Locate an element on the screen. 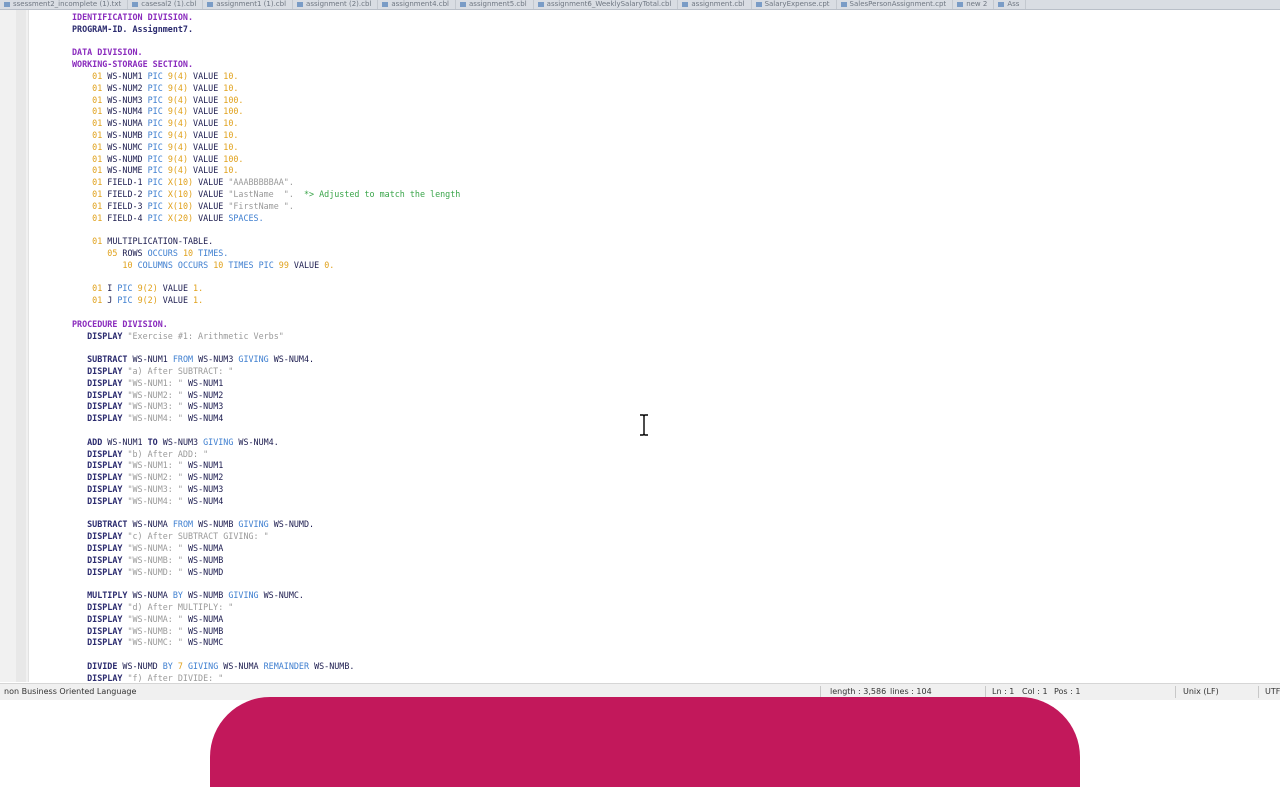  code-token: WS-NUM2 is located at coordinates (127, 87).